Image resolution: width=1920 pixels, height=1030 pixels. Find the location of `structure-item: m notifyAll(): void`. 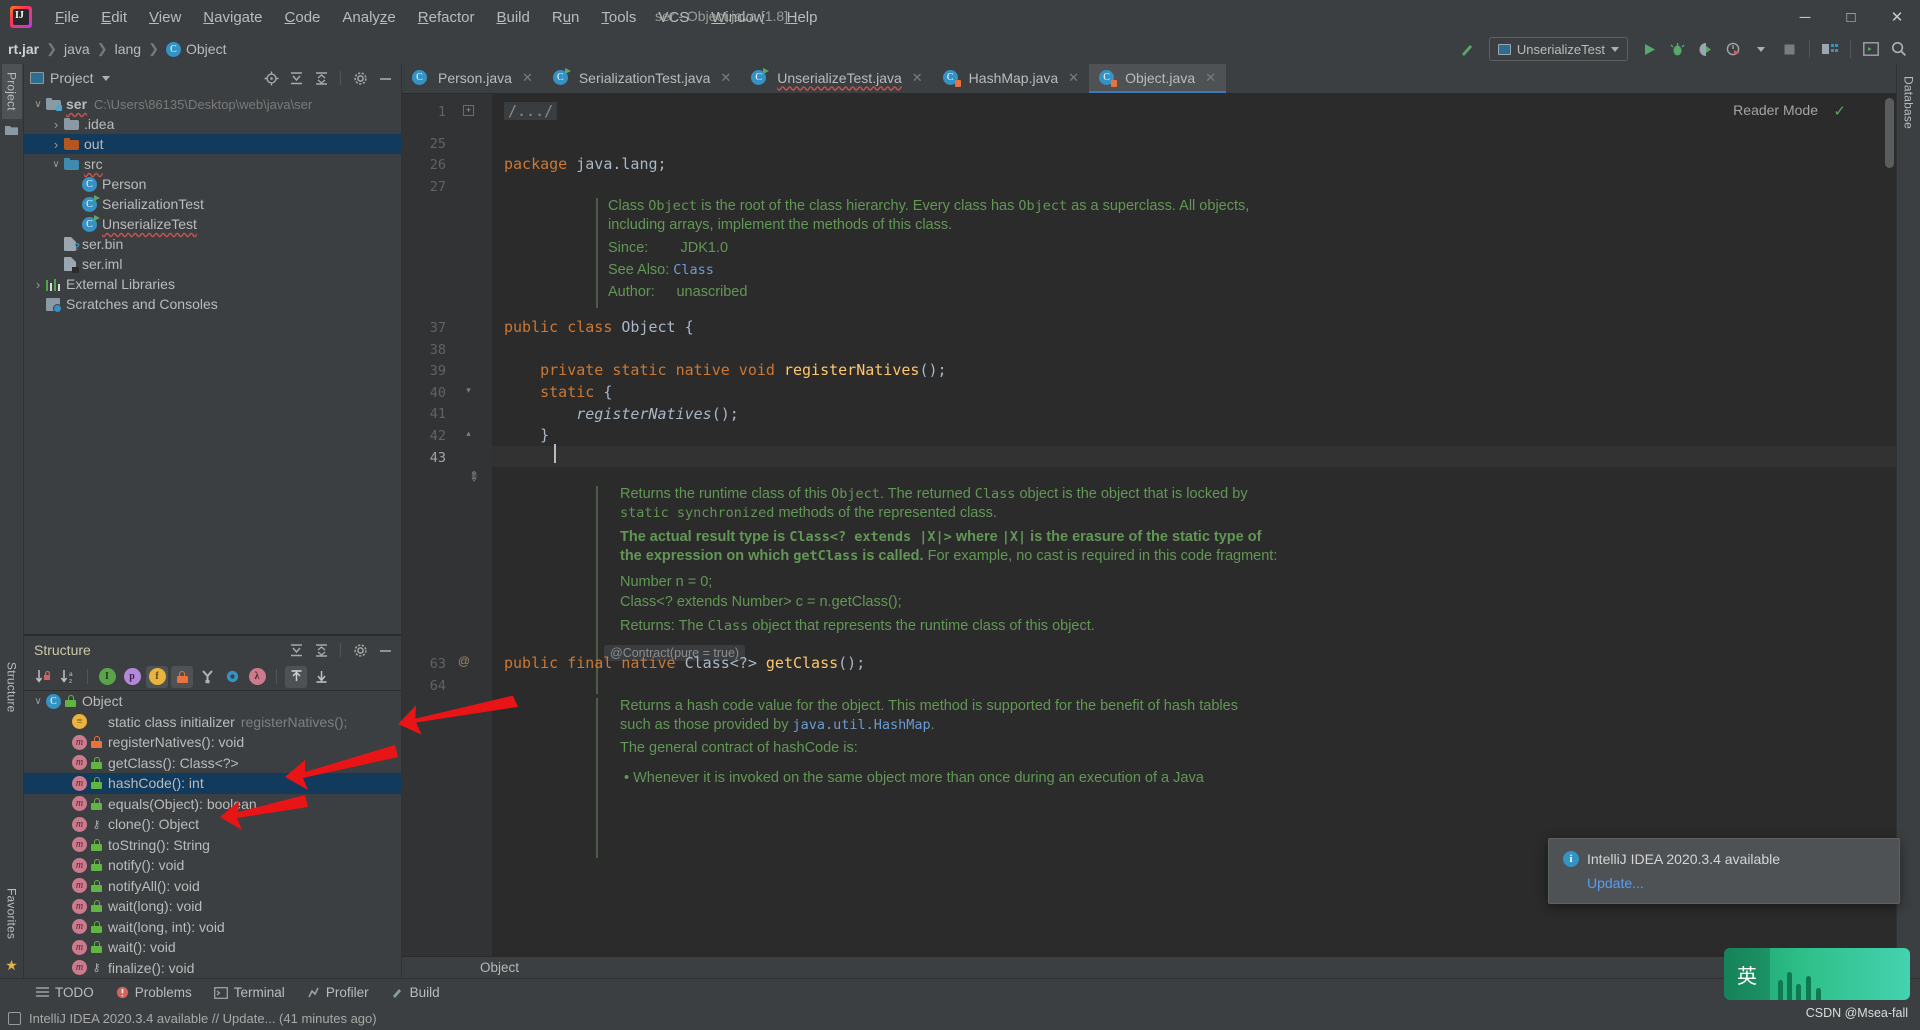

structure-item: m notifyAll(): void is located at coordinates (212, 886).